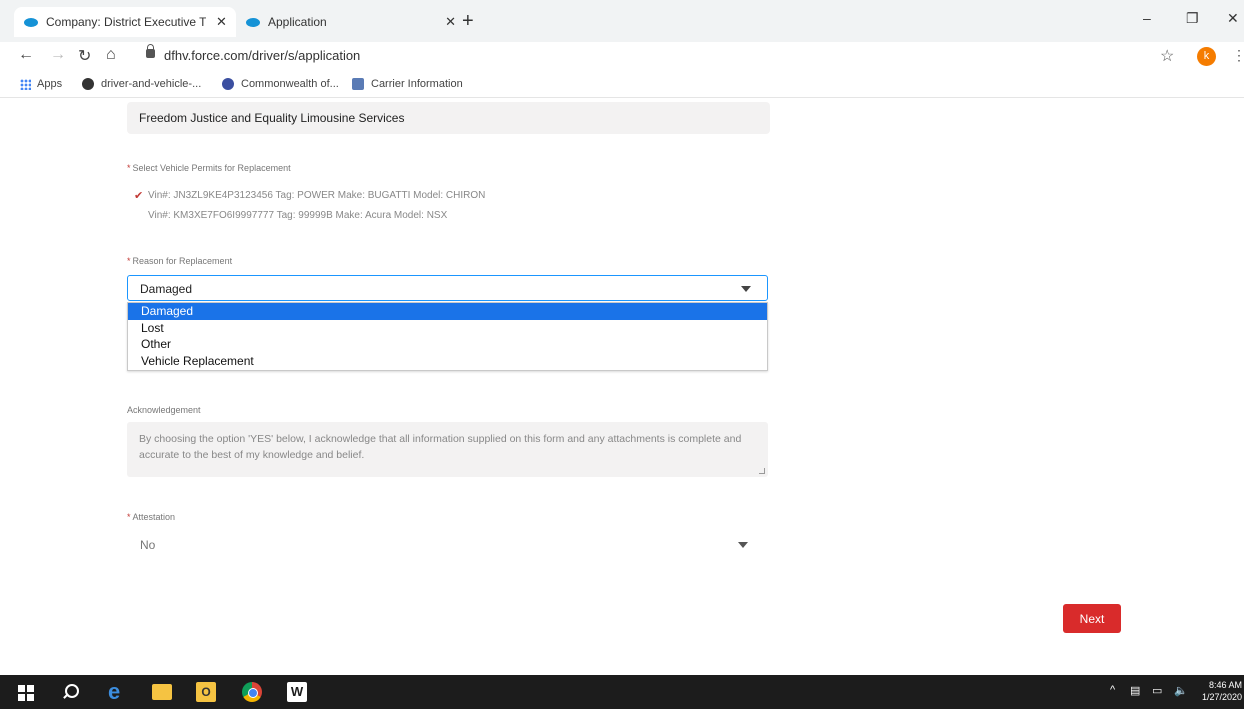 The height and width of the screenshot is (709, 1244). Describe the element at coordinates (447, 361) in the screenshot. I see `reason-option-vehicle-replacement: Vehicle Replacement` at that location.